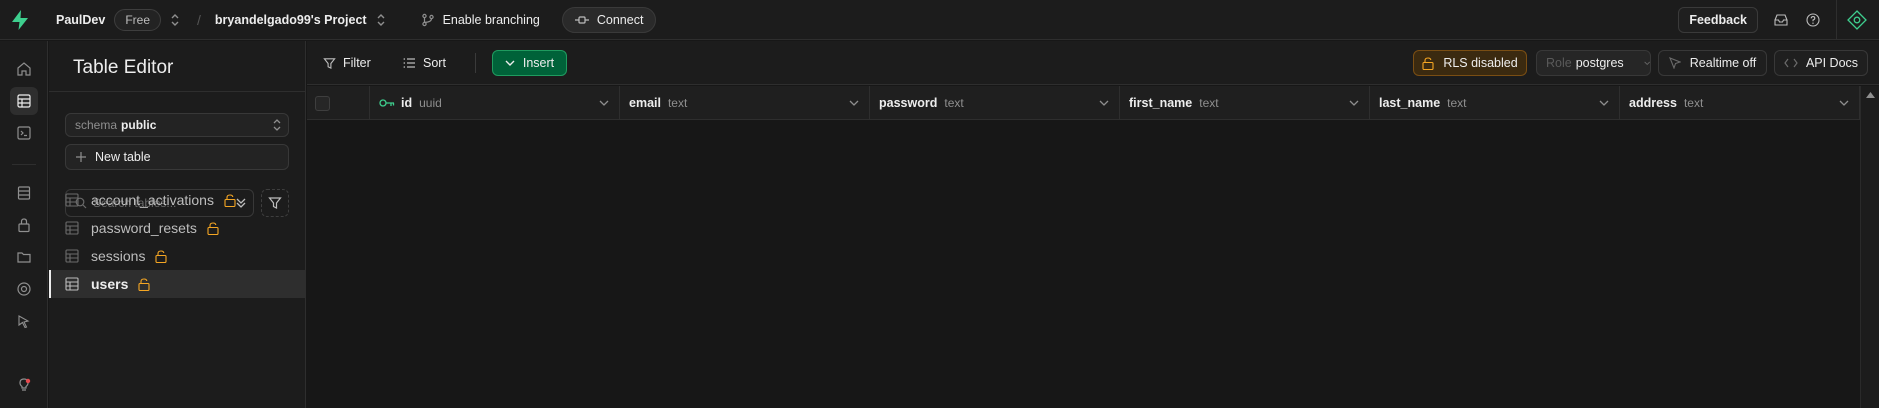 The height and width of the screenshot is (408, 1879). What do you see at coordinates (430, 103) in the screenshot?
I see `column-type: uuid` at bounding box center [430, 103].